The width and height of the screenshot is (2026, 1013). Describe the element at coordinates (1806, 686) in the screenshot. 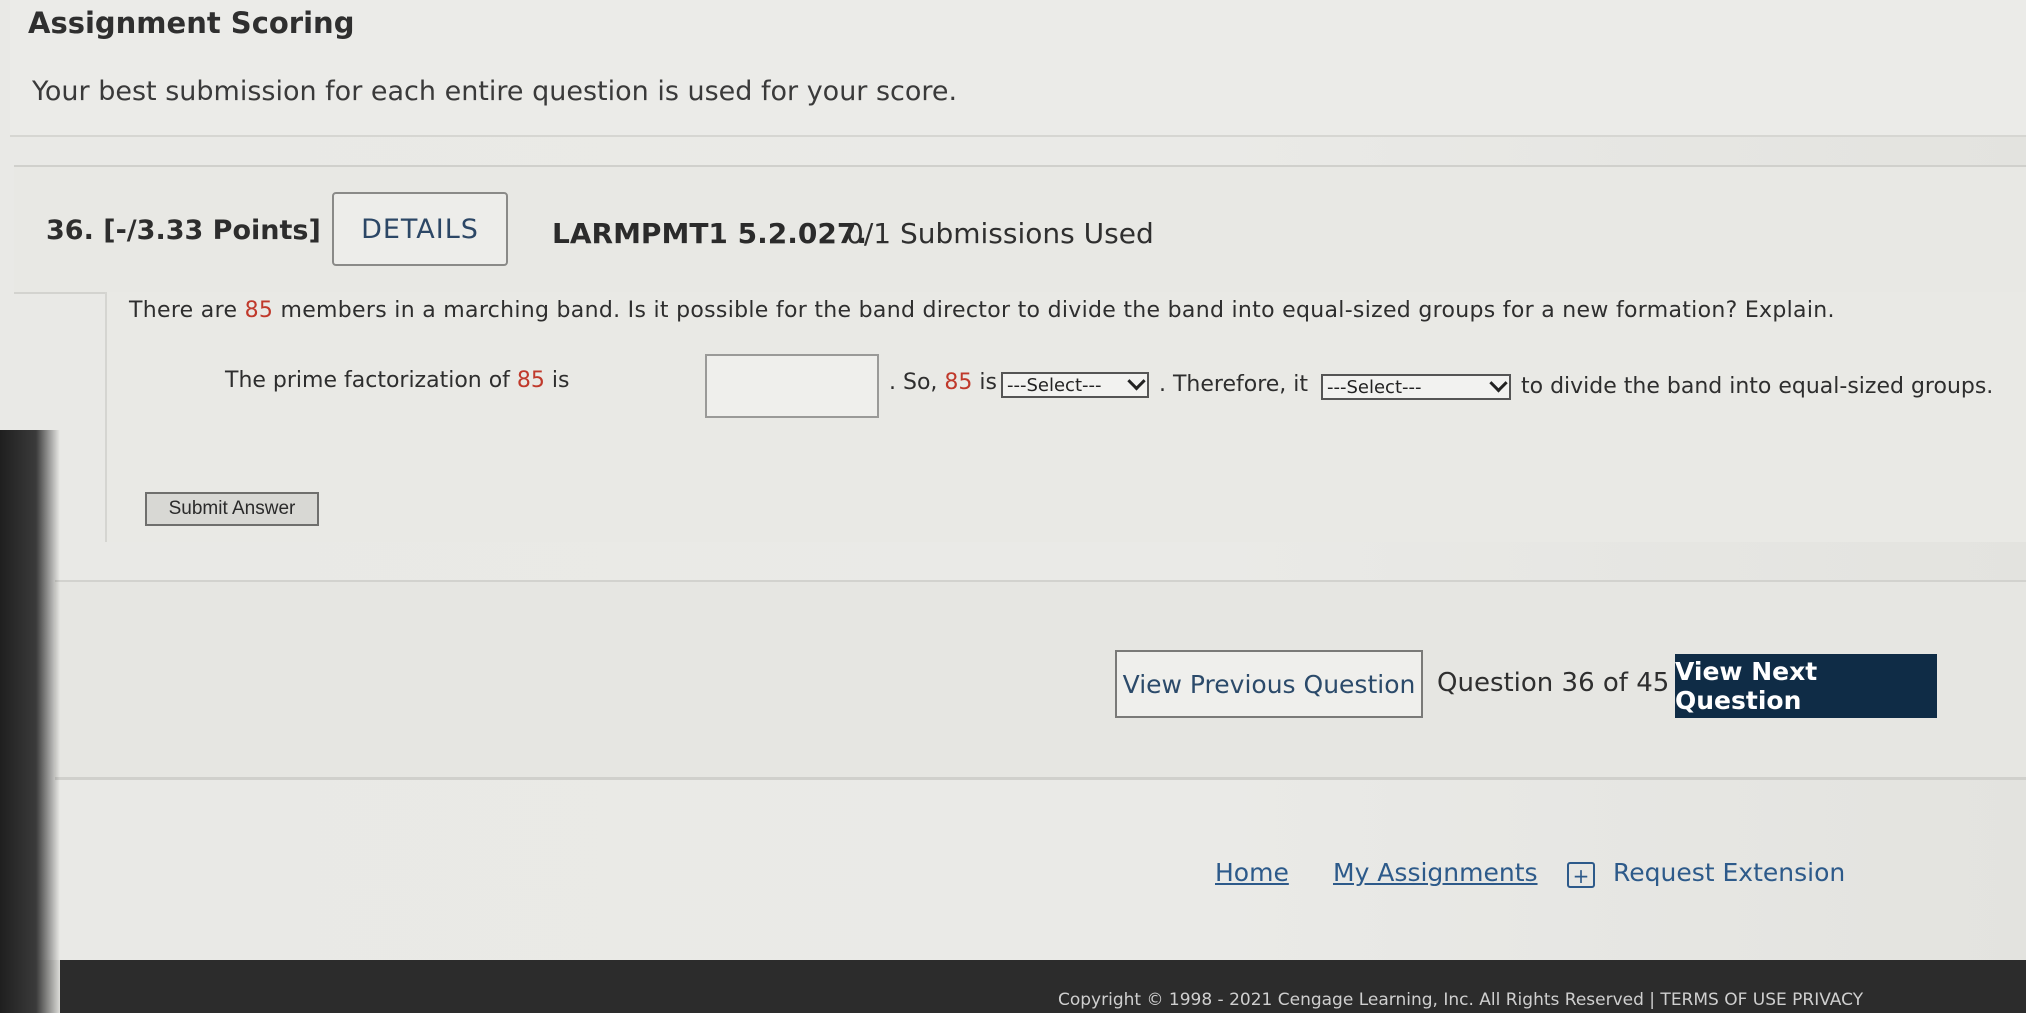

I see `view-next-question-button: View Next Question` at that location.